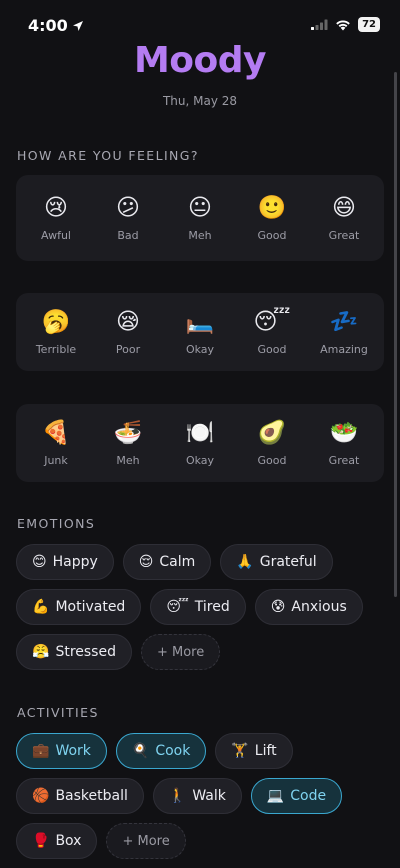 The image size is (400, 868). What do you see at coordinates (343, 24) in the screenshot?
I see `wifi-icon` at bounding box center [343, 24].